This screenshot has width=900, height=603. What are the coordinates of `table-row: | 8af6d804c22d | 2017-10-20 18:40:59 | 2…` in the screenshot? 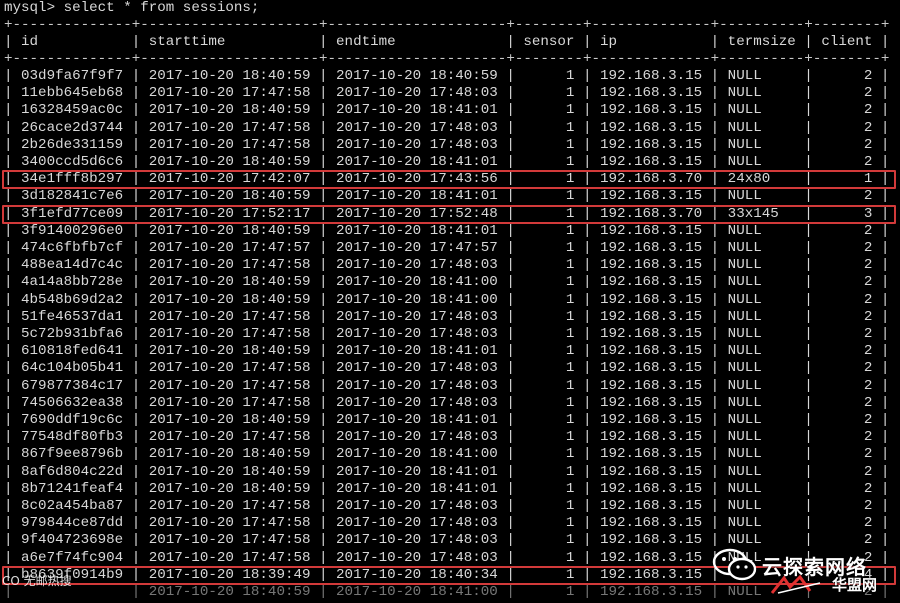 It's located at (447, 471).